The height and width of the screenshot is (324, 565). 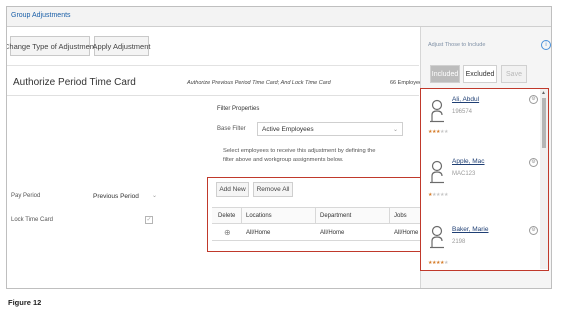 I want to click on filter-properties-title: Filter Properties, so click(x=238, y=109).